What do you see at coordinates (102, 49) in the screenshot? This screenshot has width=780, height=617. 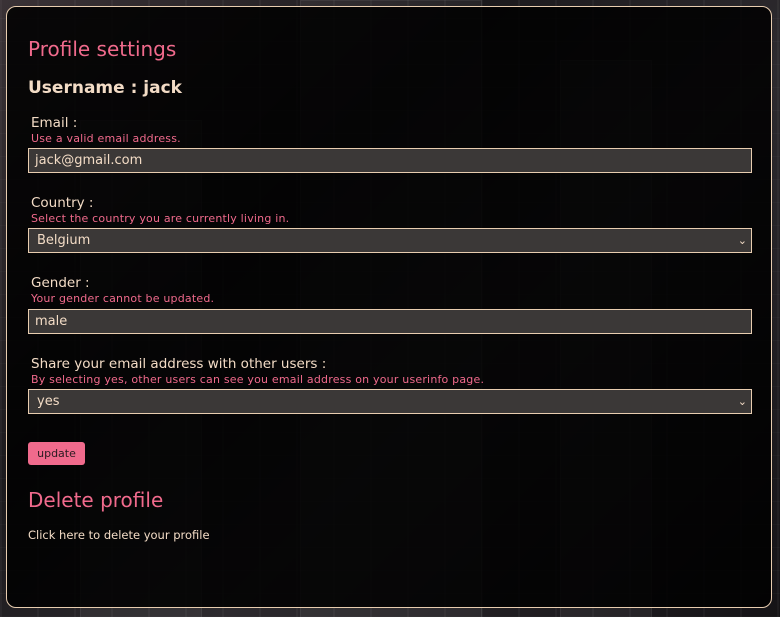 I see `page-title: Profile settings` at bounding box center [102, 49].